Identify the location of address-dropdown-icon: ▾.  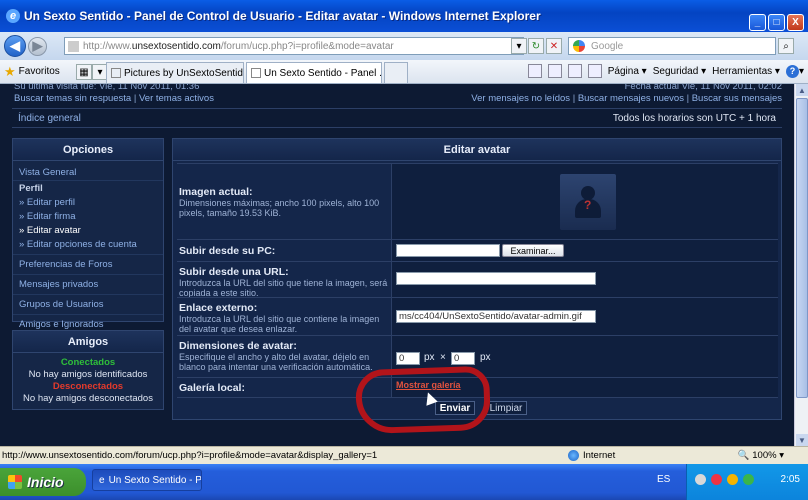
(519, 46).